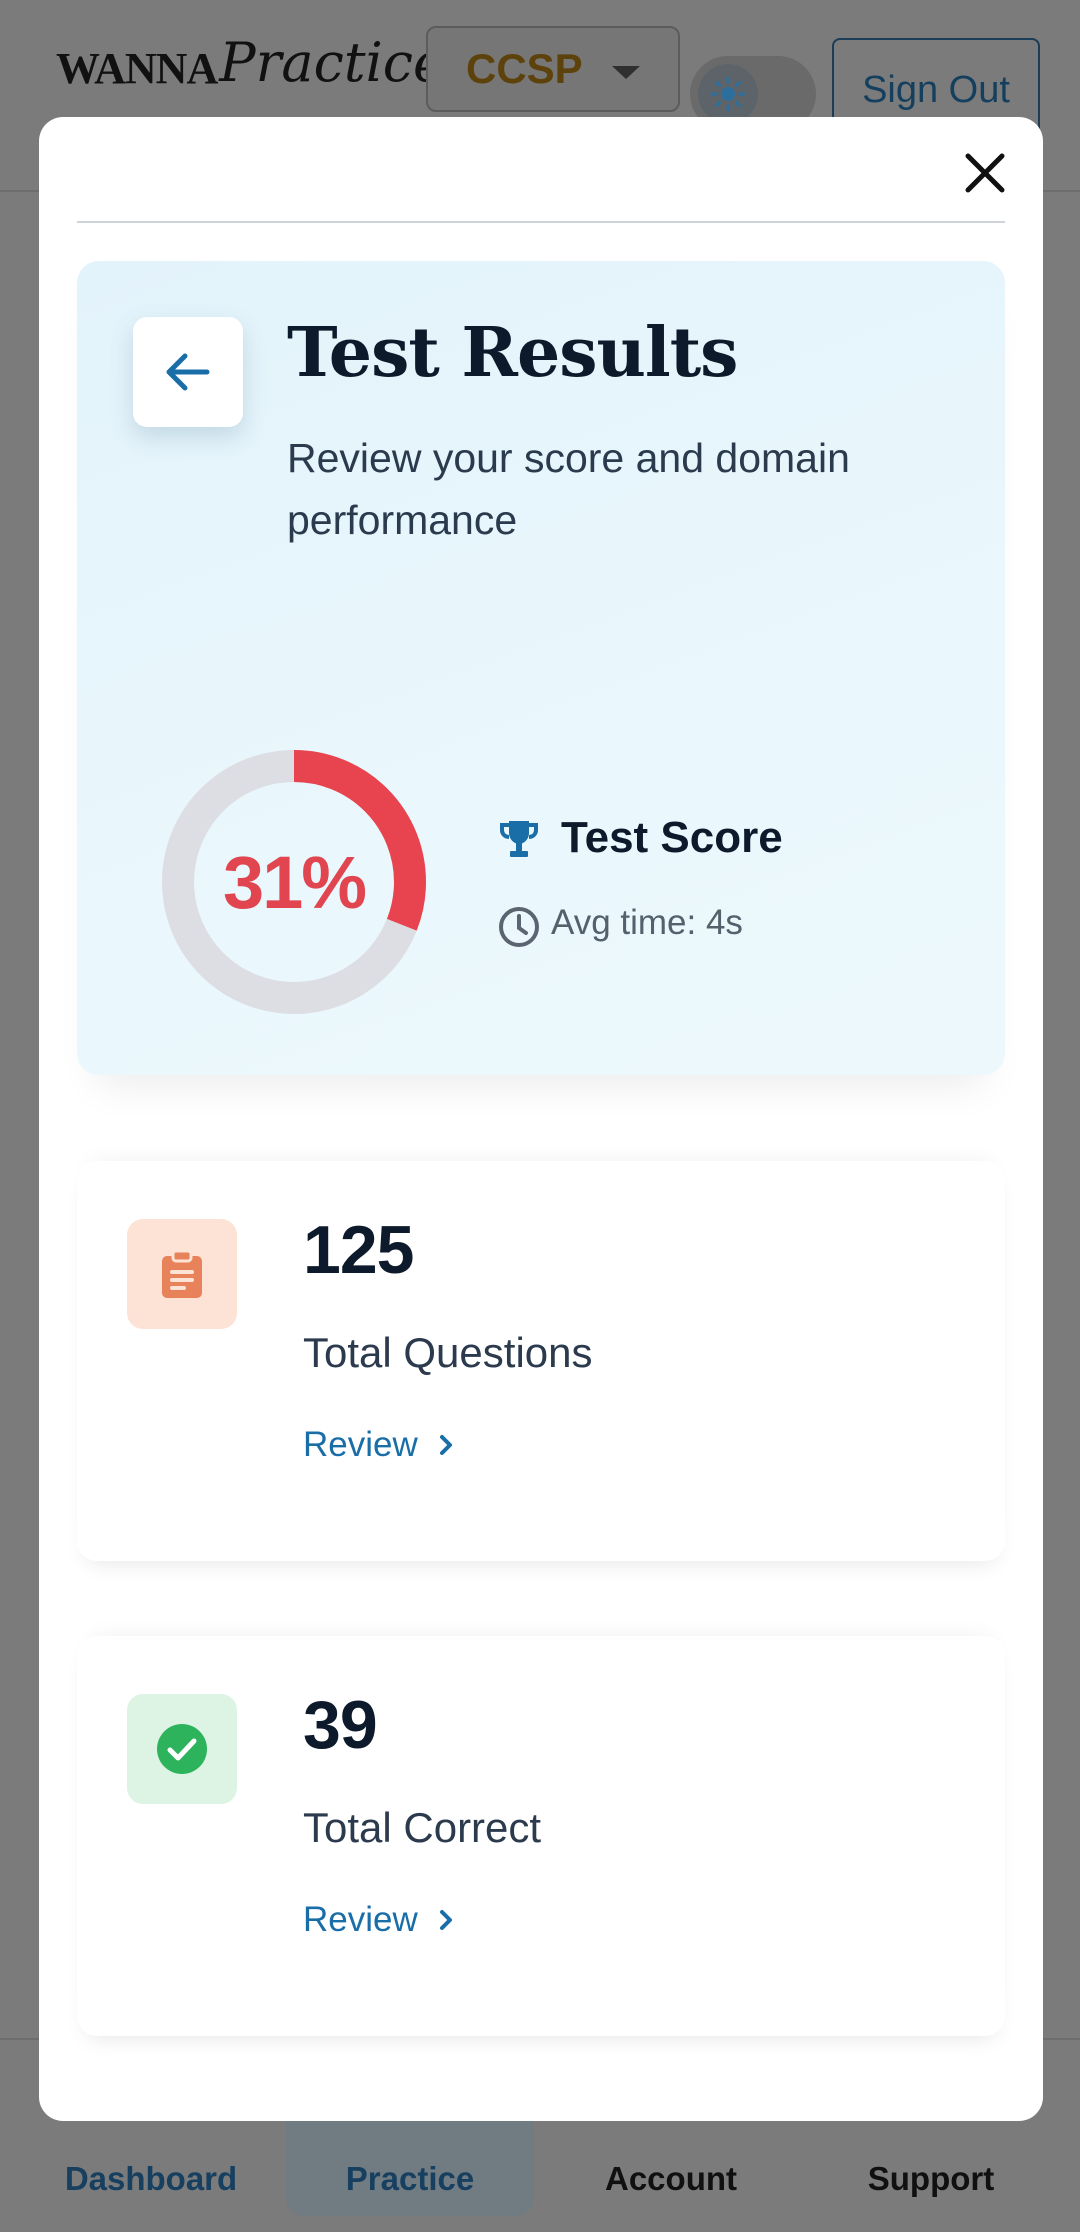 The height and width of the screenshot is (2232, 1080). Describe the element at coordinates (294, 882) in the screenshot. I see `score-percent: 31%` at that location.